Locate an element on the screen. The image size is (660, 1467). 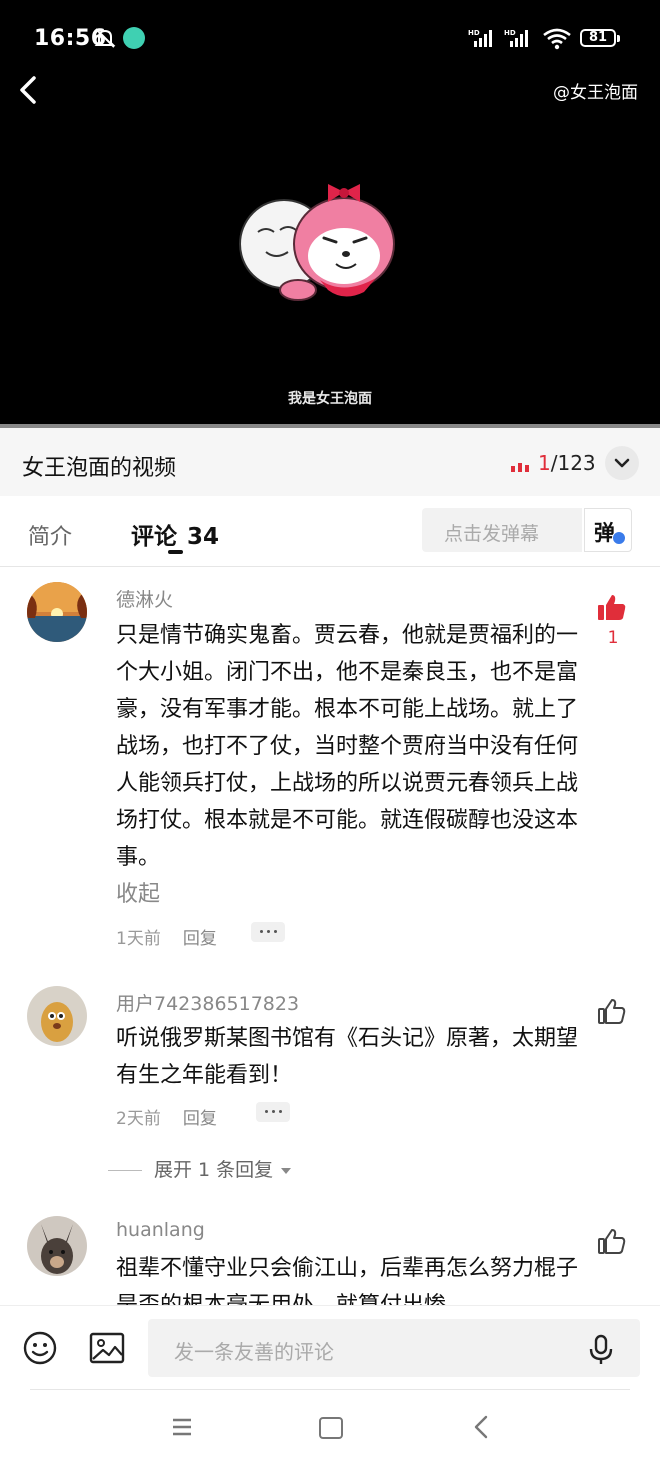
danmu-toggle-button: 弹 is located at coordinates (608, 530).